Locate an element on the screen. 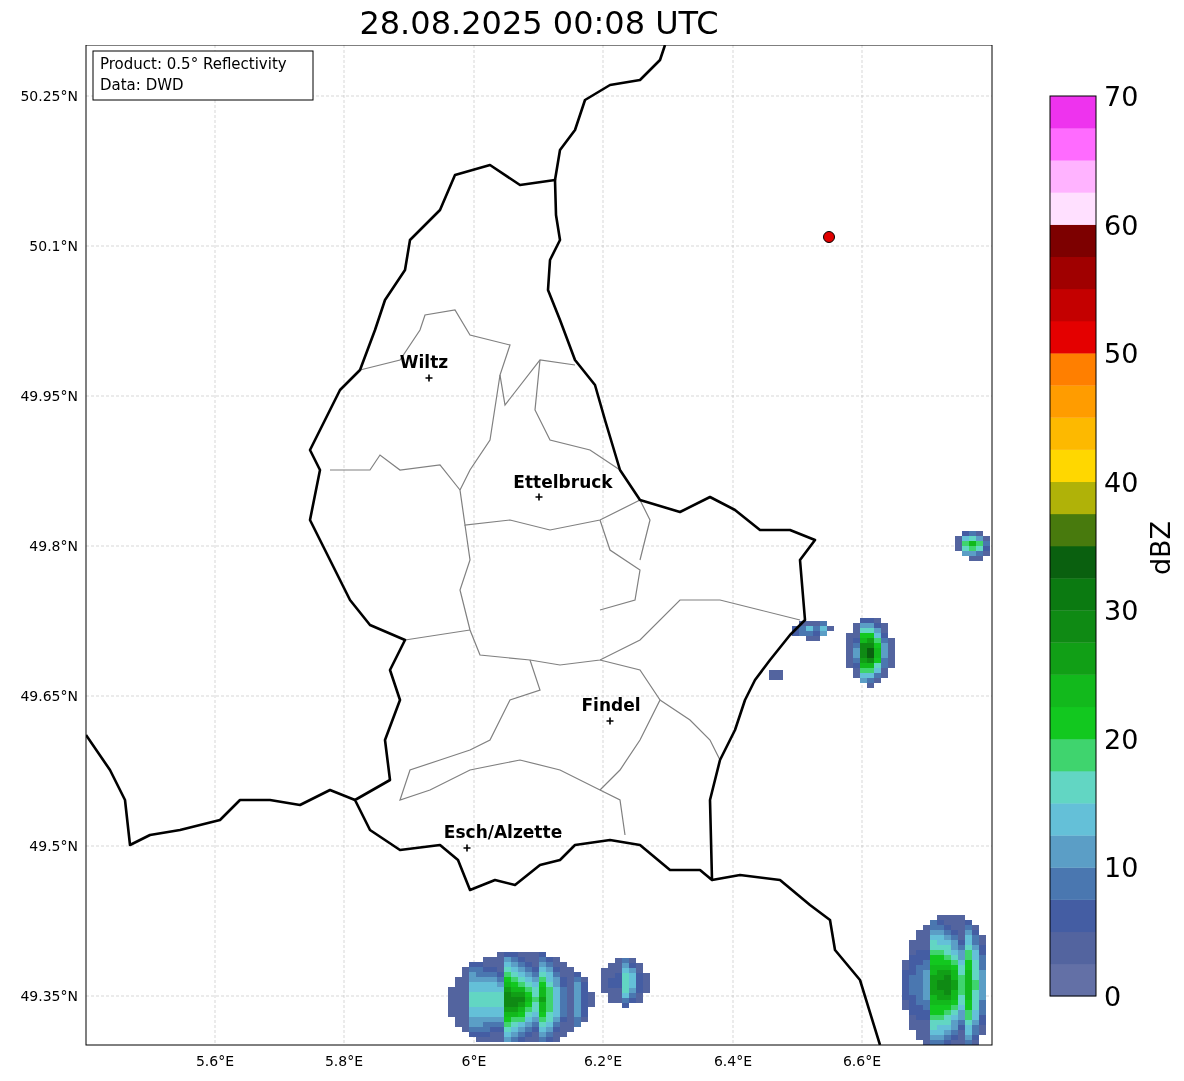  axis-tick-label: 49.5°N is located at coordinates (53, 846).